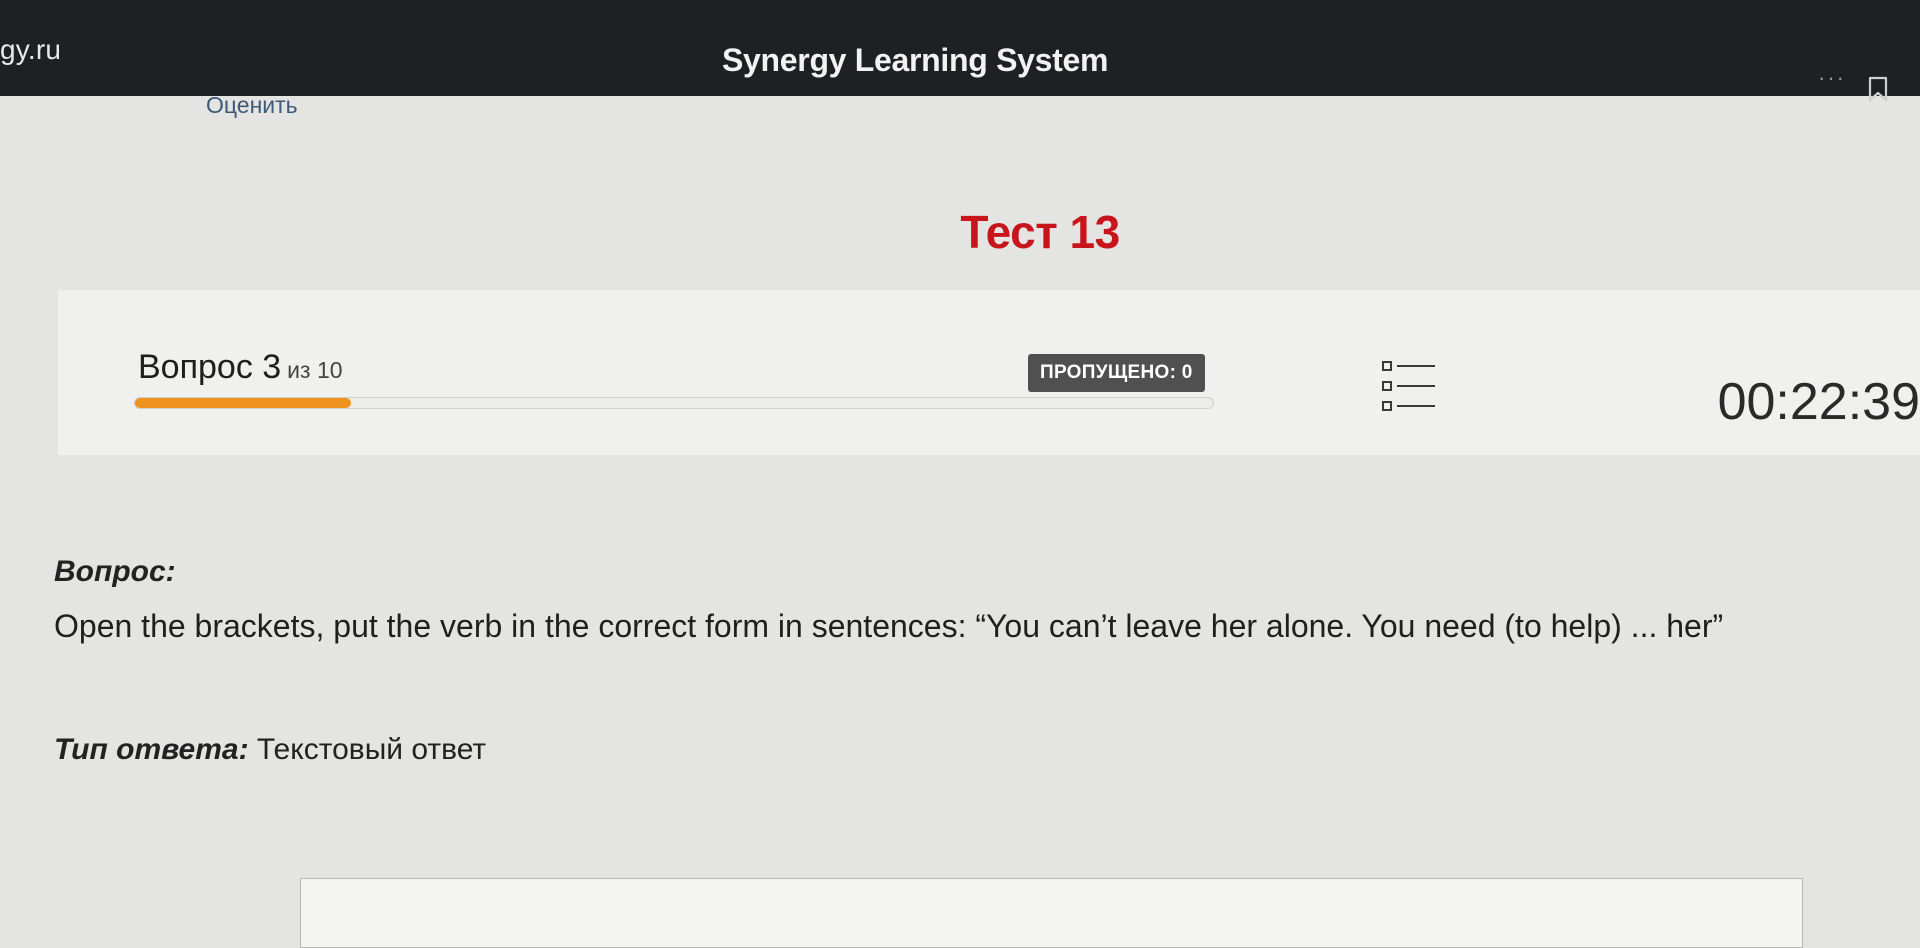  What do you see at coordinates (915, 60) in the screenshot?
I see `page-tab-title: Synergy Learning System` at bounding box center [915, 60].